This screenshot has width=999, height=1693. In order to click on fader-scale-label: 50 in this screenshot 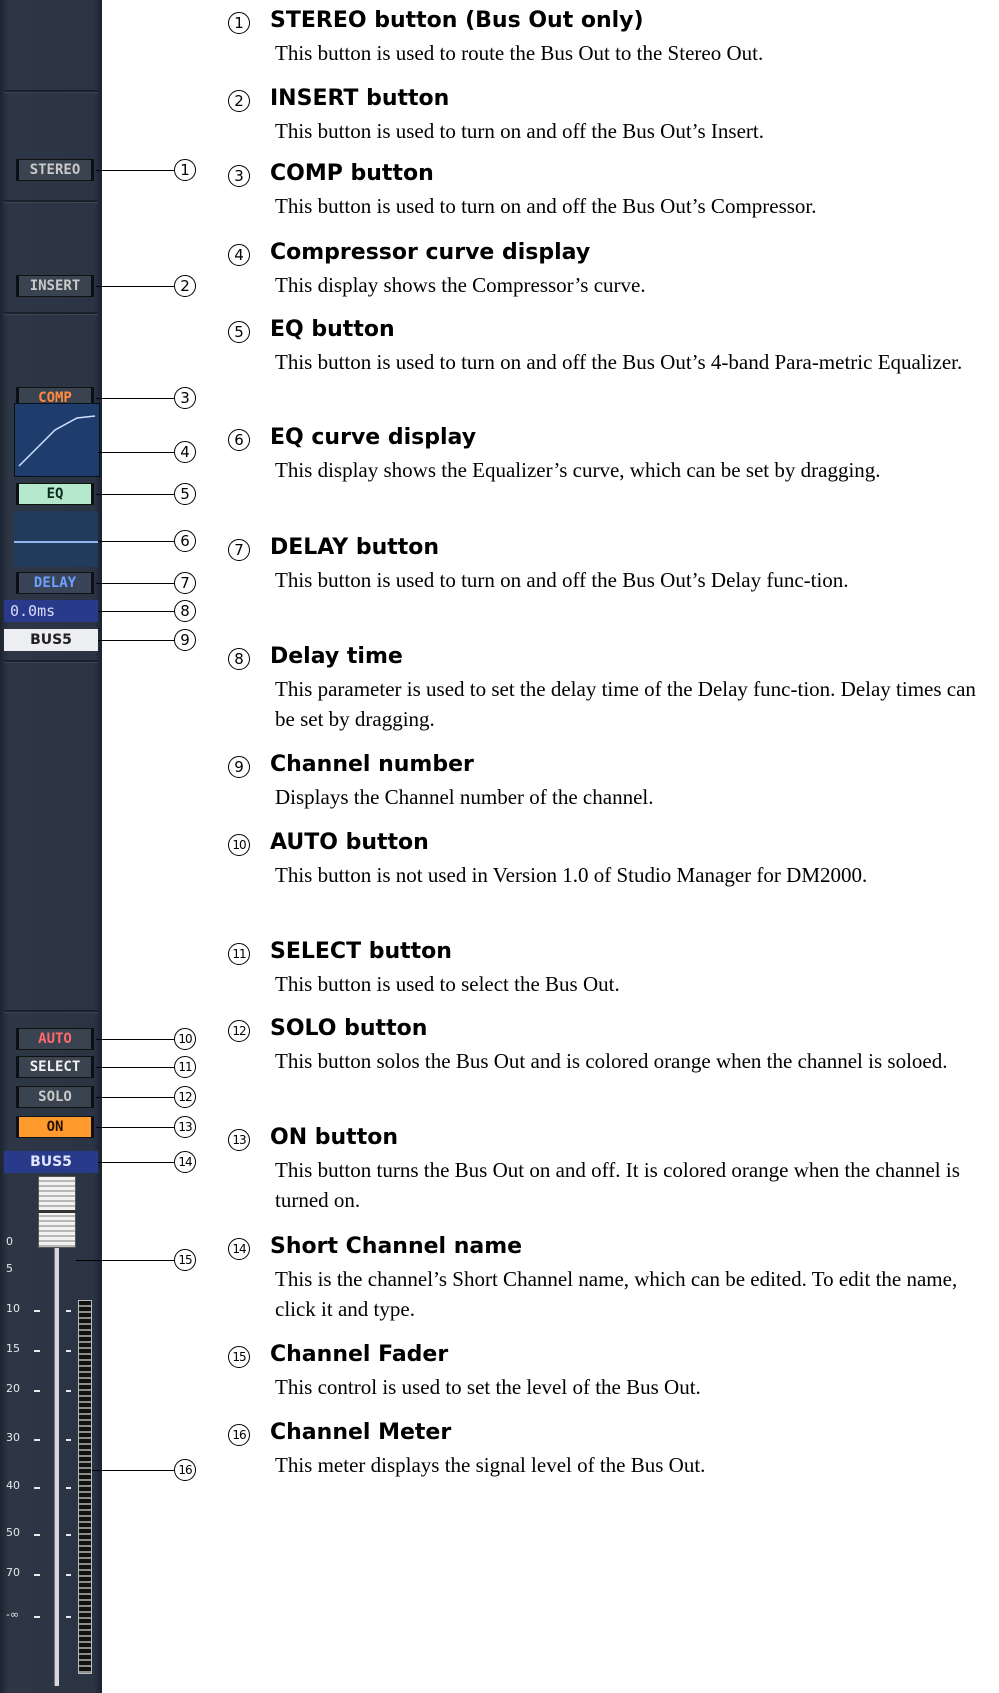, I will do `click(13, 1532)`.